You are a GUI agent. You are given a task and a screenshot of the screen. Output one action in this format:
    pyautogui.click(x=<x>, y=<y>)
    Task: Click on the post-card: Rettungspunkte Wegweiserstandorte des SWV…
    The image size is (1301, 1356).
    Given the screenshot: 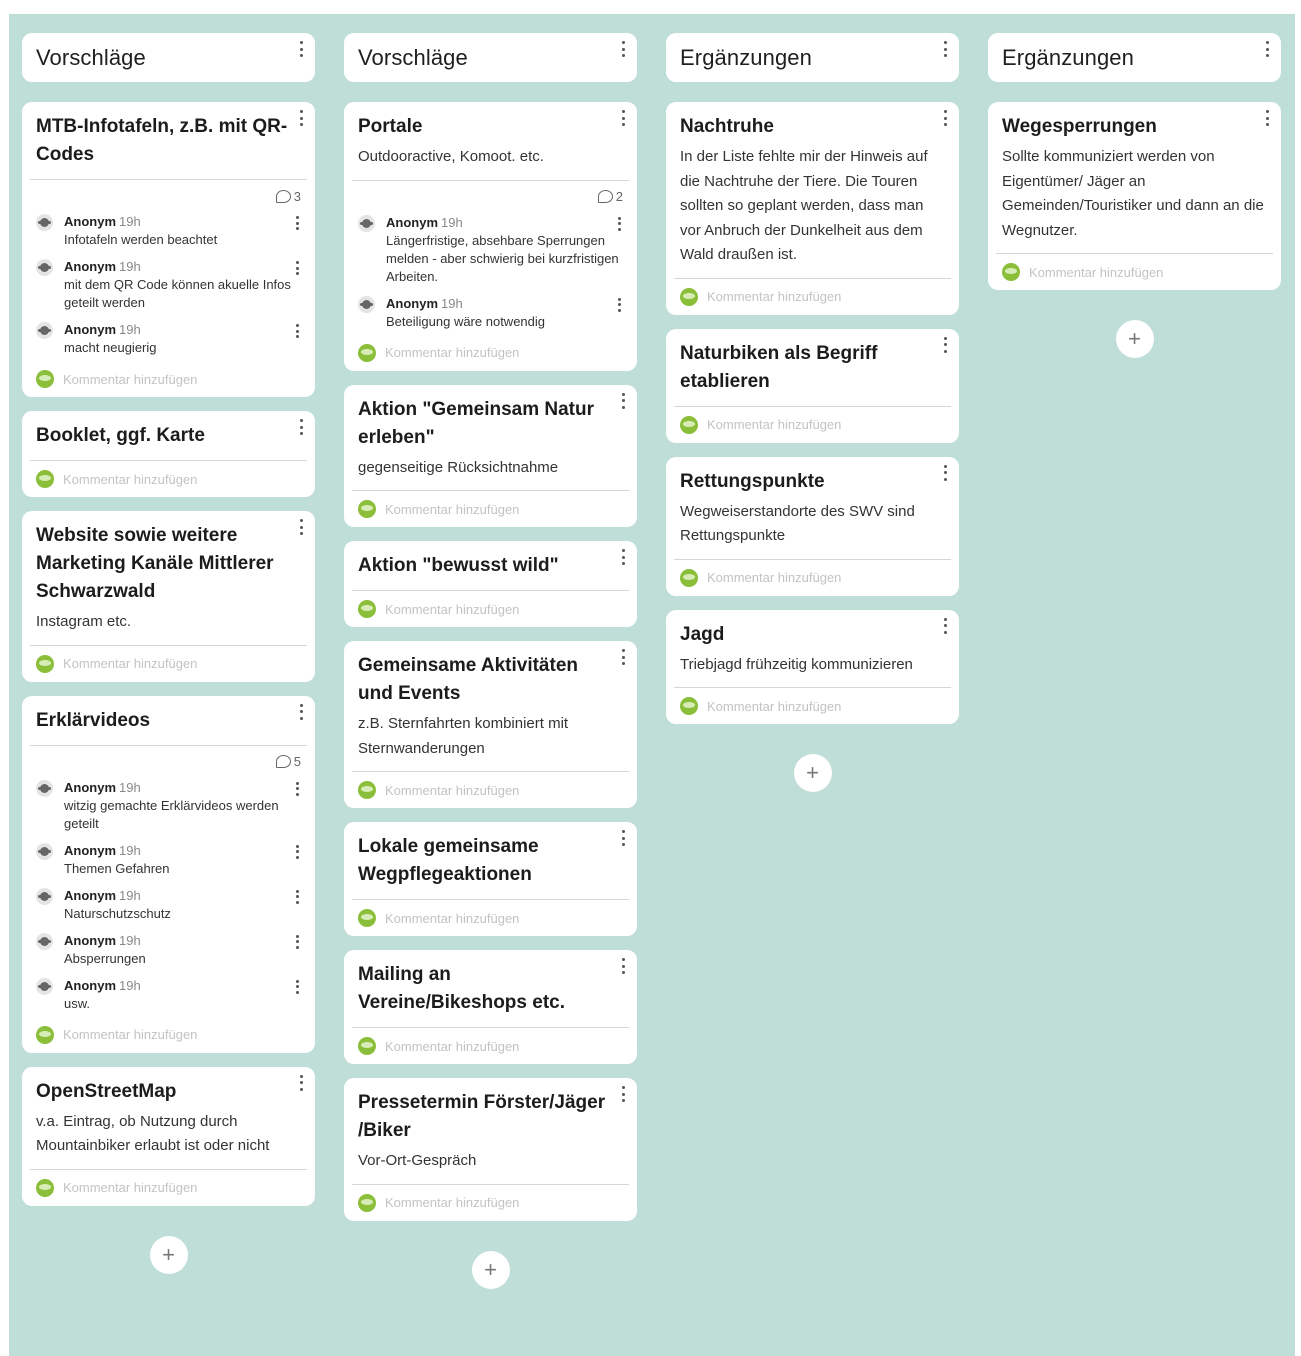 What is the action you would take?
    pyautogui.click(x=812, y=526)
    